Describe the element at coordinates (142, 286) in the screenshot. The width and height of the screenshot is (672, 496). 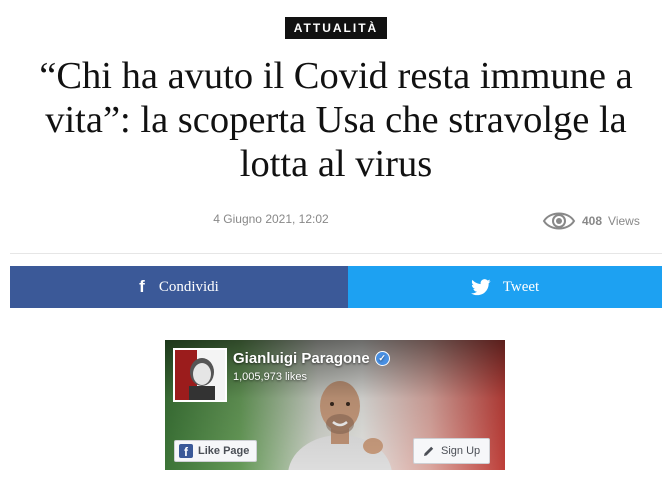
I see `facebook-icon: f` at that location.